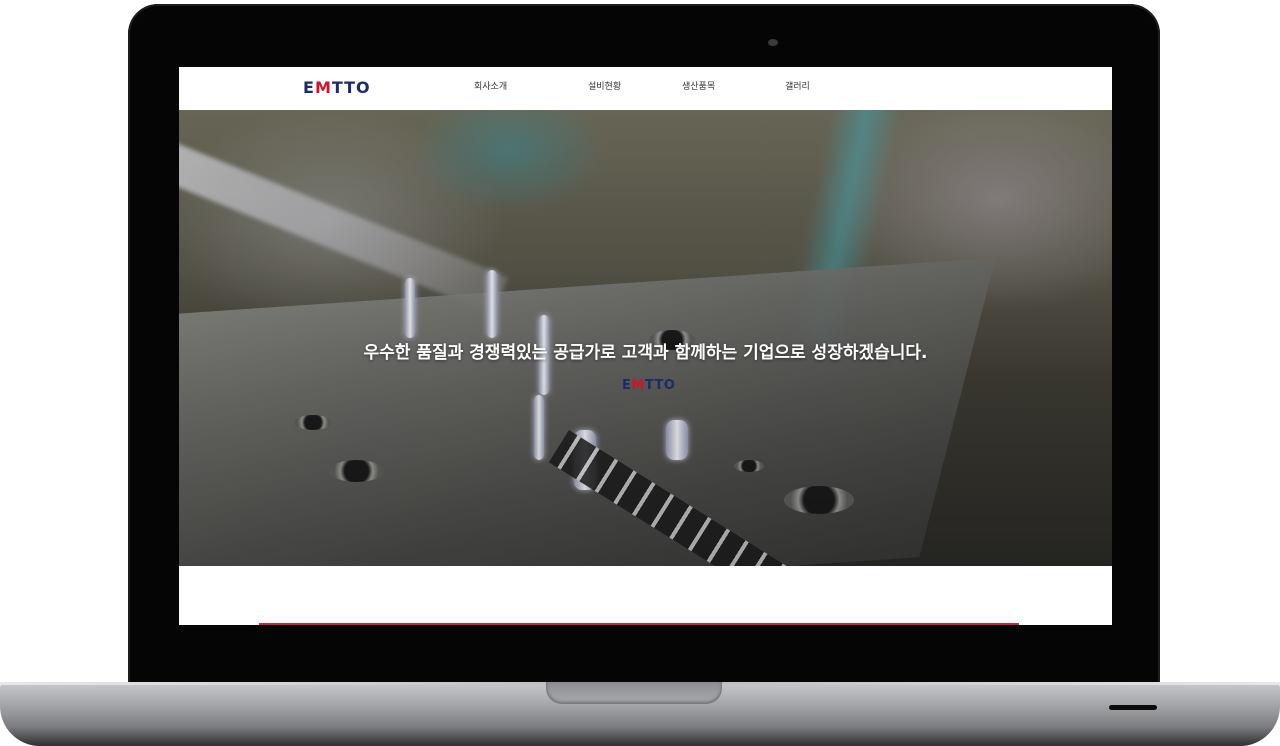  Describe the element at coordinates (639, 624) in the screenshot. I see `section-divider` at that location.